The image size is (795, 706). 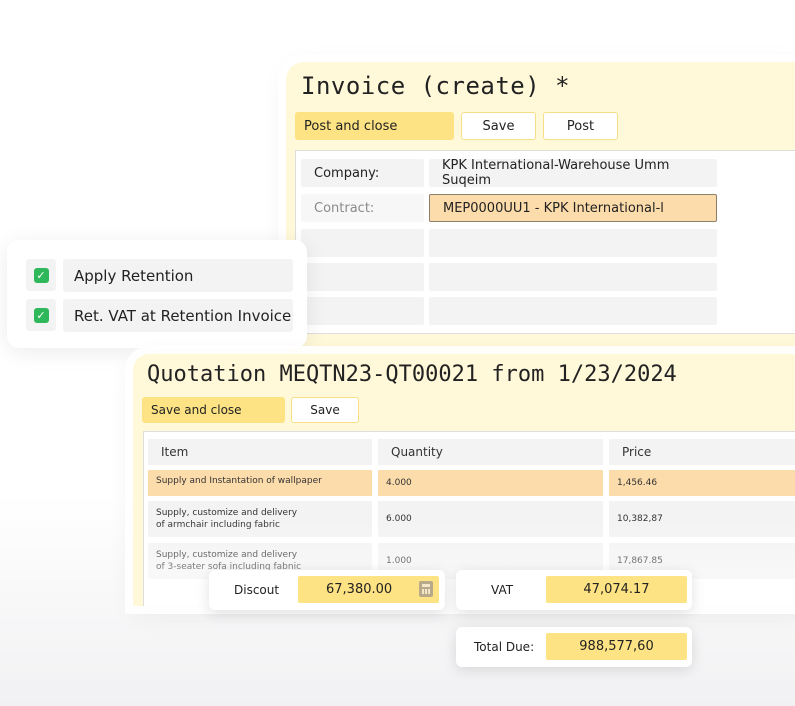 I want to click on discount-field: 67,380.00, so click(x=368, y=589).